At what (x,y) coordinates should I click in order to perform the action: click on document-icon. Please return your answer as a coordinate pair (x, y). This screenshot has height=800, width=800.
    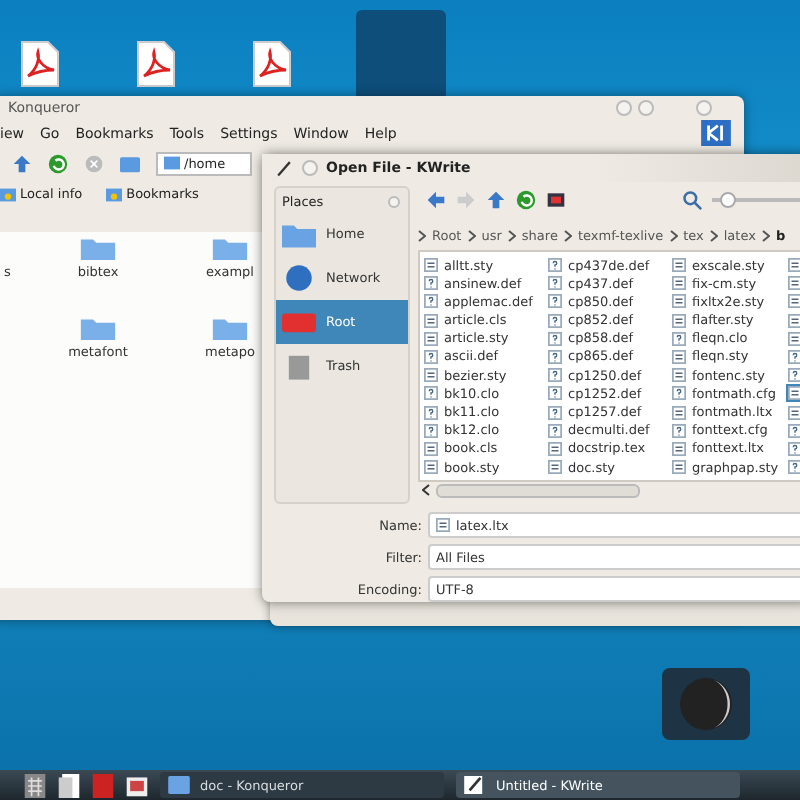
    Looking at the image, I should click on (69, 785).